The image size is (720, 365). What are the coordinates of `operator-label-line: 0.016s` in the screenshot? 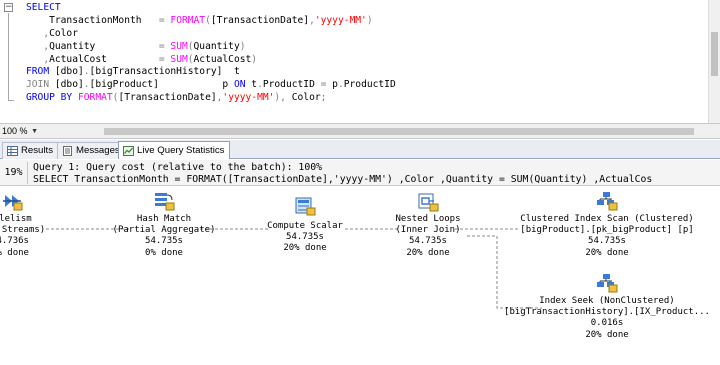 It's located at (607, 323).